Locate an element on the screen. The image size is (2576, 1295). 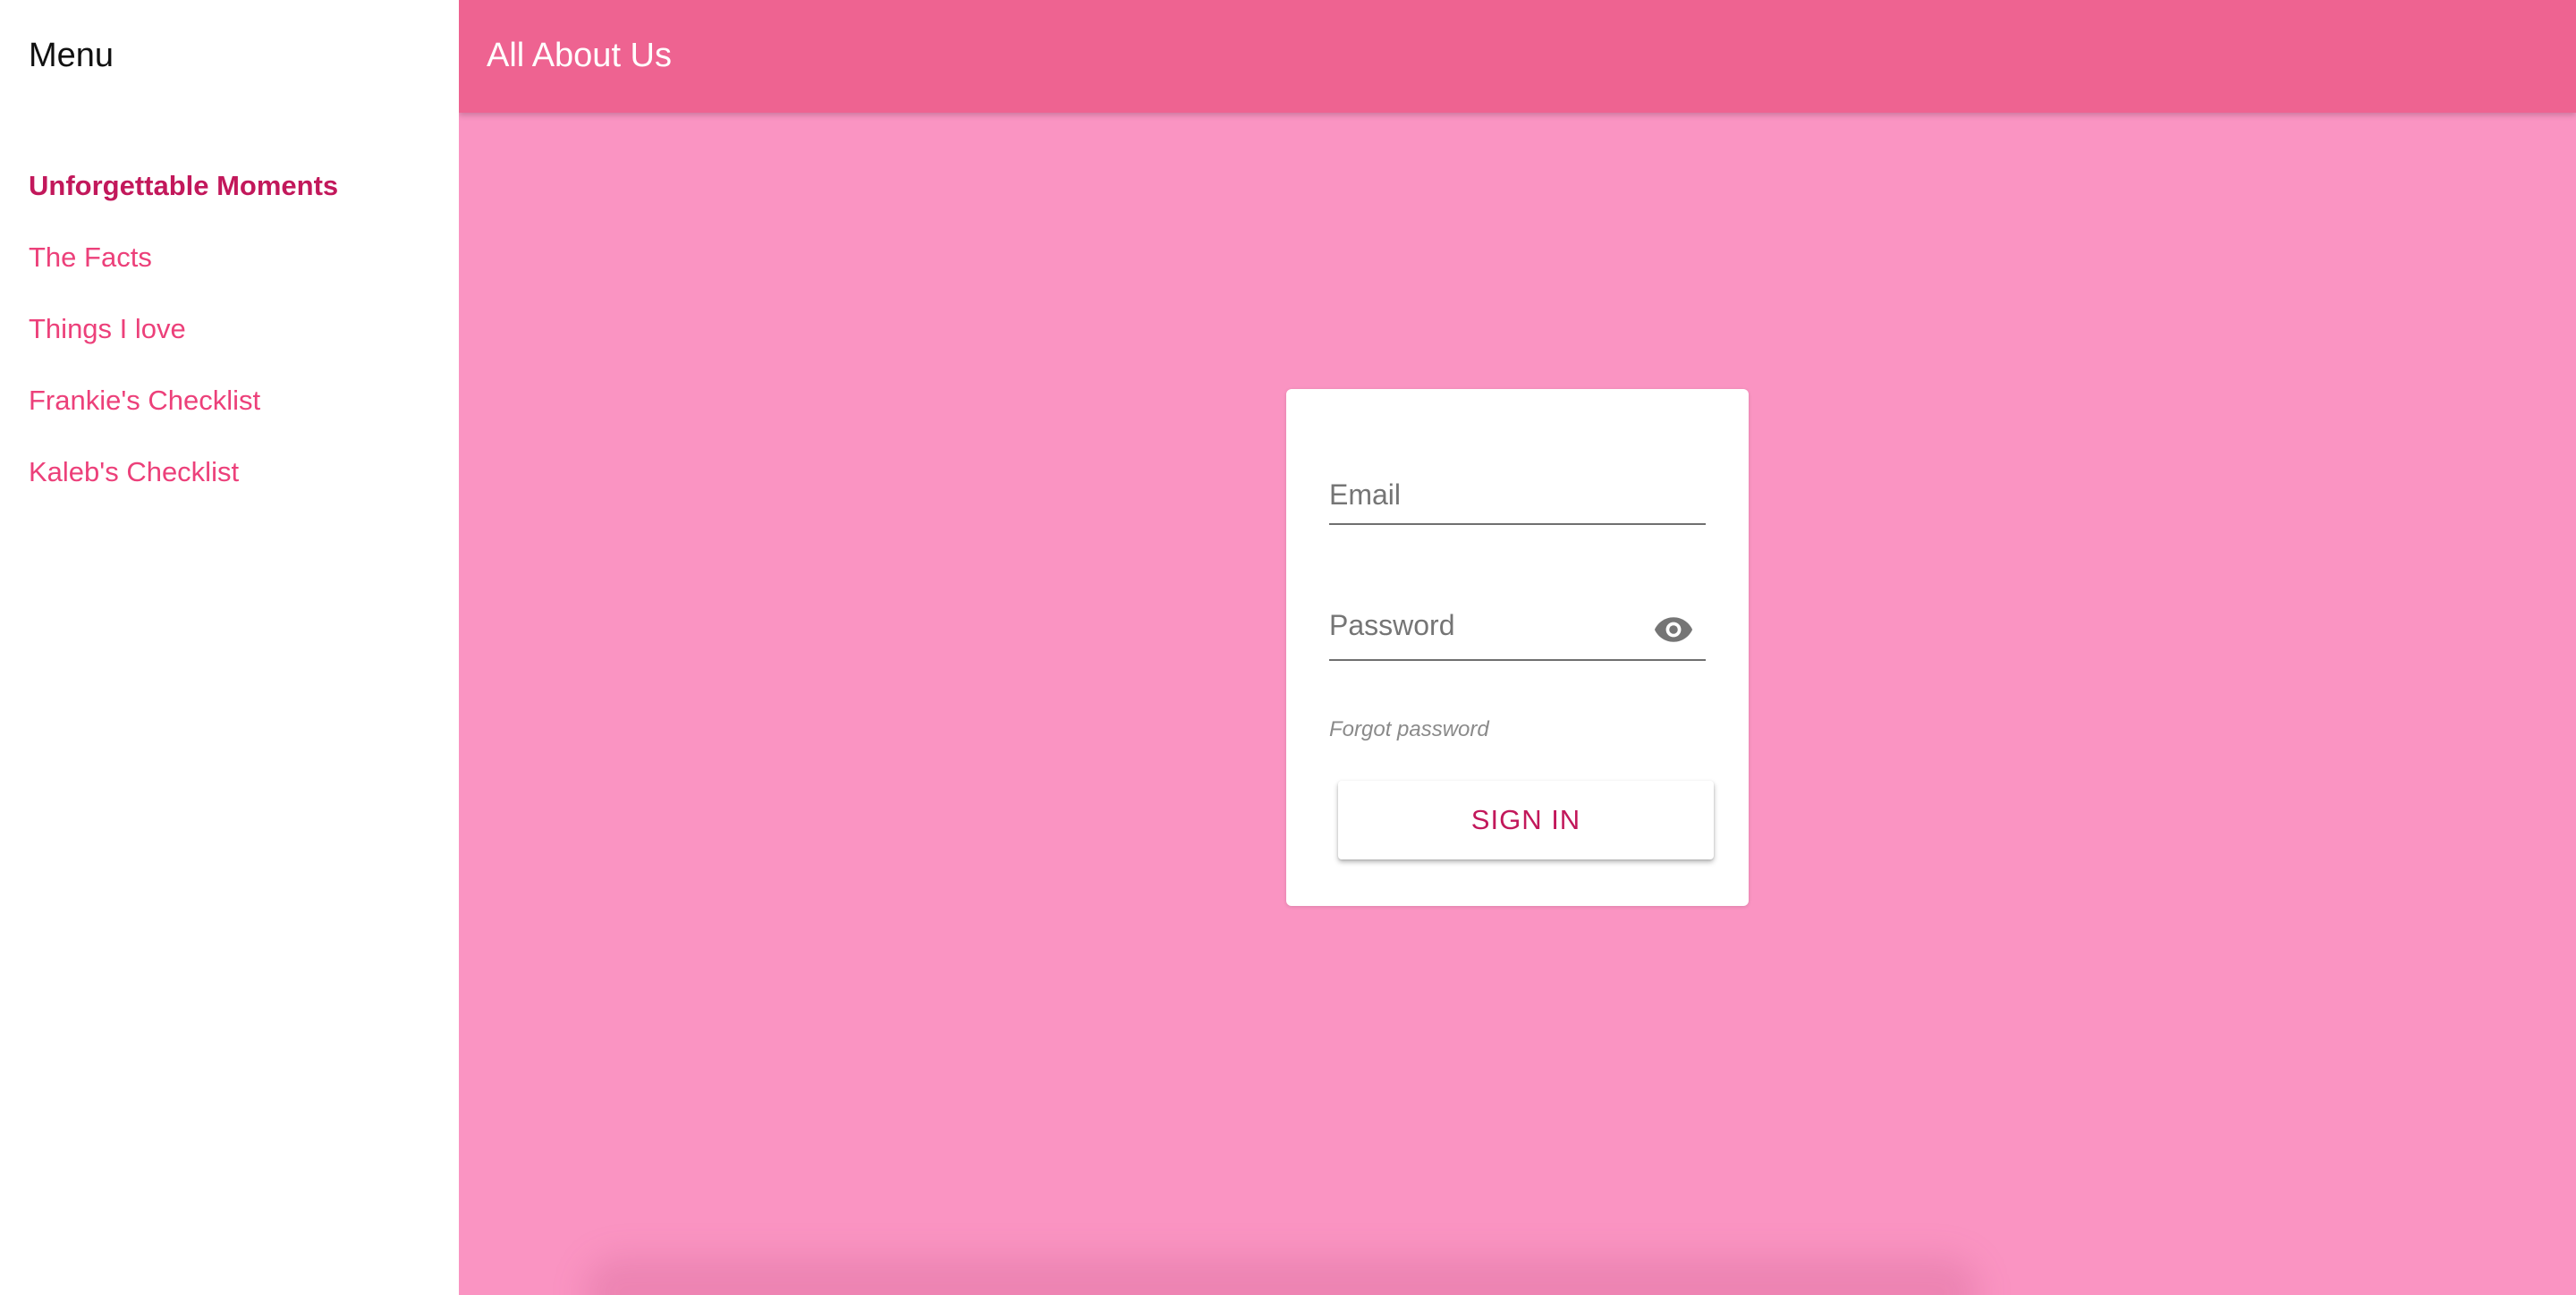
login-card: Forgot password SIGN IN is located at coordinates (1517, 647).